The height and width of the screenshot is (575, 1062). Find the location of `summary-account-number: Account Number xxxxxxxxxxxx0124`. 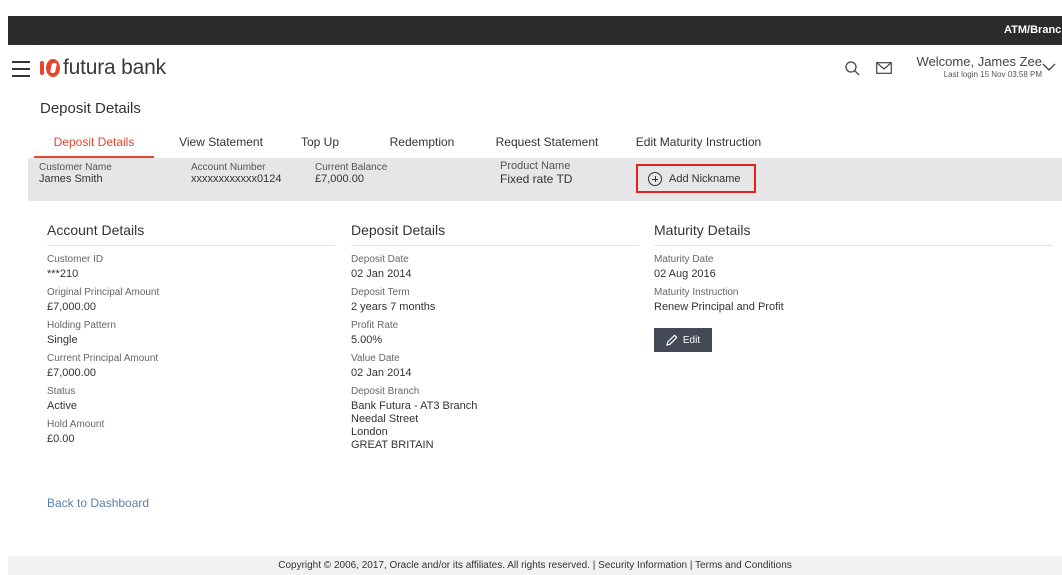

summary-account-number: Account Number xxxxxxxxxxxx0124 is located at coordinates (236, 173).